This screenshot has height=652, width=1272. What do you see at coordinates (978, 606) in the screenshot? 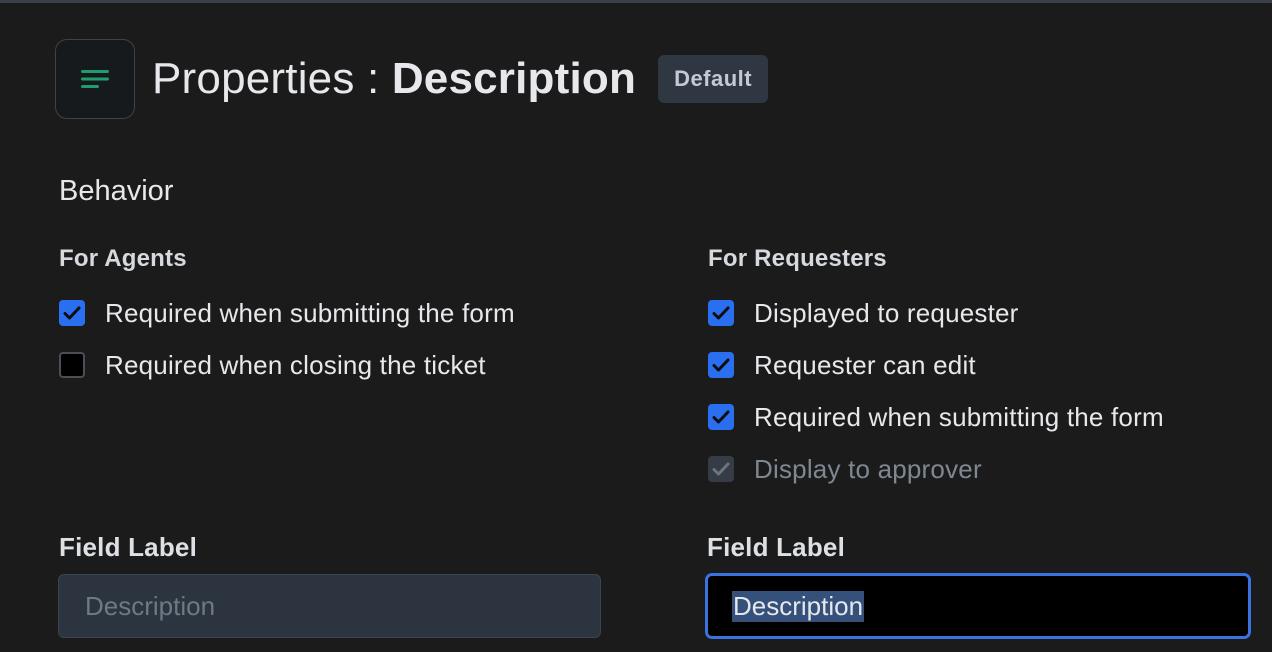
I see `requester-field-label-input: Description` at bounding box center [978, 606].